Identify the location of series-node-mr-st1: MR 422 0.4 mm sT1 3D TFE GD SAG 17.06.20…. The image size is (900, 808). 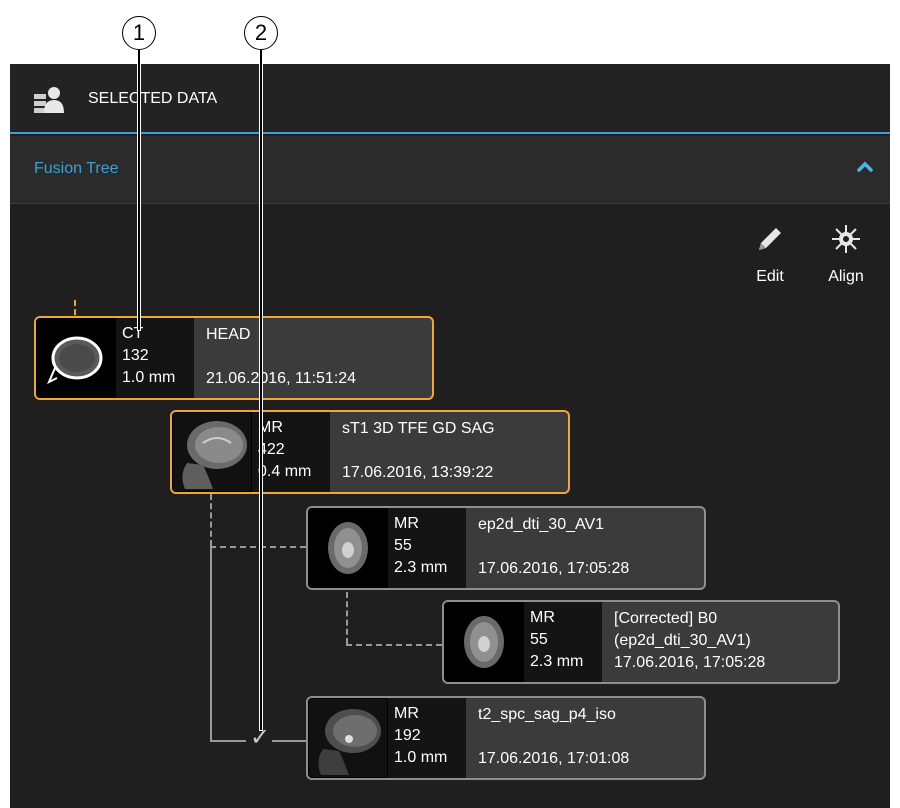
(370, 452).